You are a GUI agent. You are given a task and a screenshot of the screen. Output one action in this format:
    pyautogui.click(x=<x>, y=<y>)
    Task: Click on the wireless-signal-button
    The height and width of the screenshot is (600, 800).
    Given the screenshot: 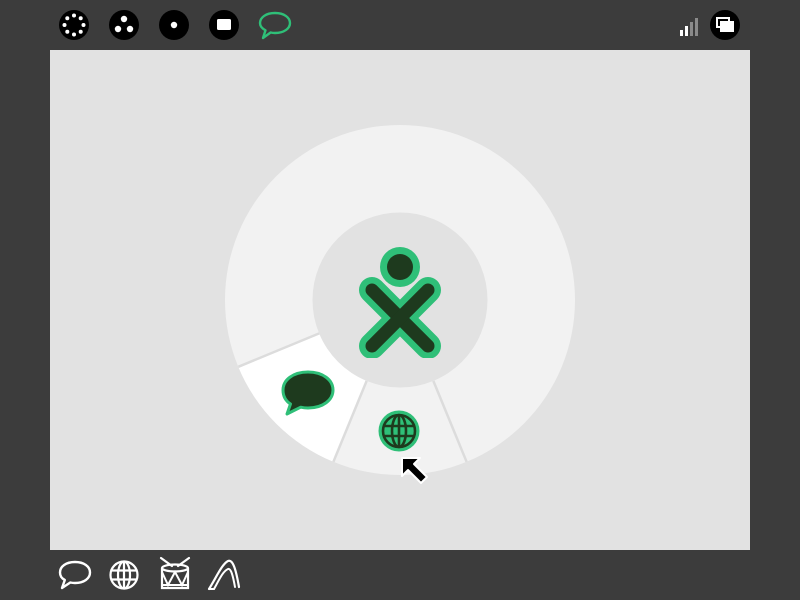 What is the action you would take?
    pyautogui.click(x=689, y=25)
    